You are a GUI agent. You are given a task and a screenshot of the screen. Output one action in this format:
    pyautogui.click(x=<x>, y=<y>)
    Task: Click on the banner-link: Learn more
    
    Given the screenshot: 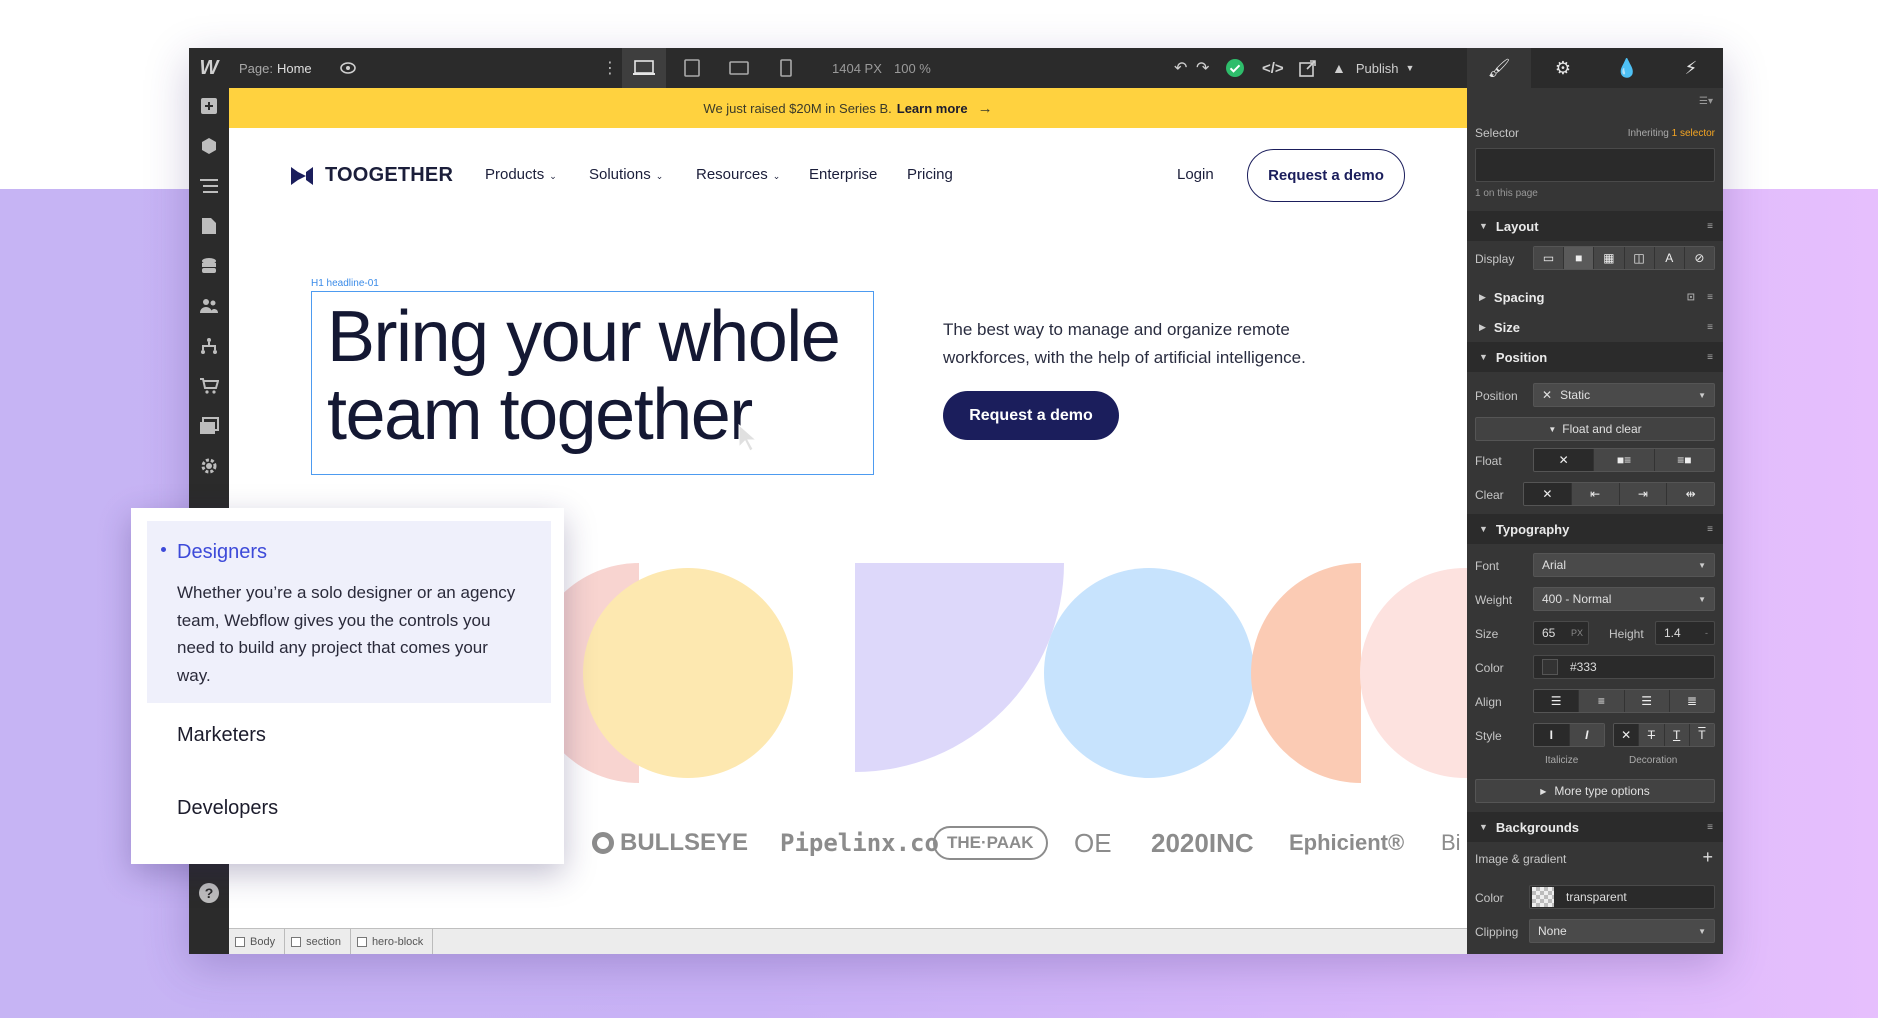 What is the action you would take?
    pyautogui.click(x=932, y=108)
    